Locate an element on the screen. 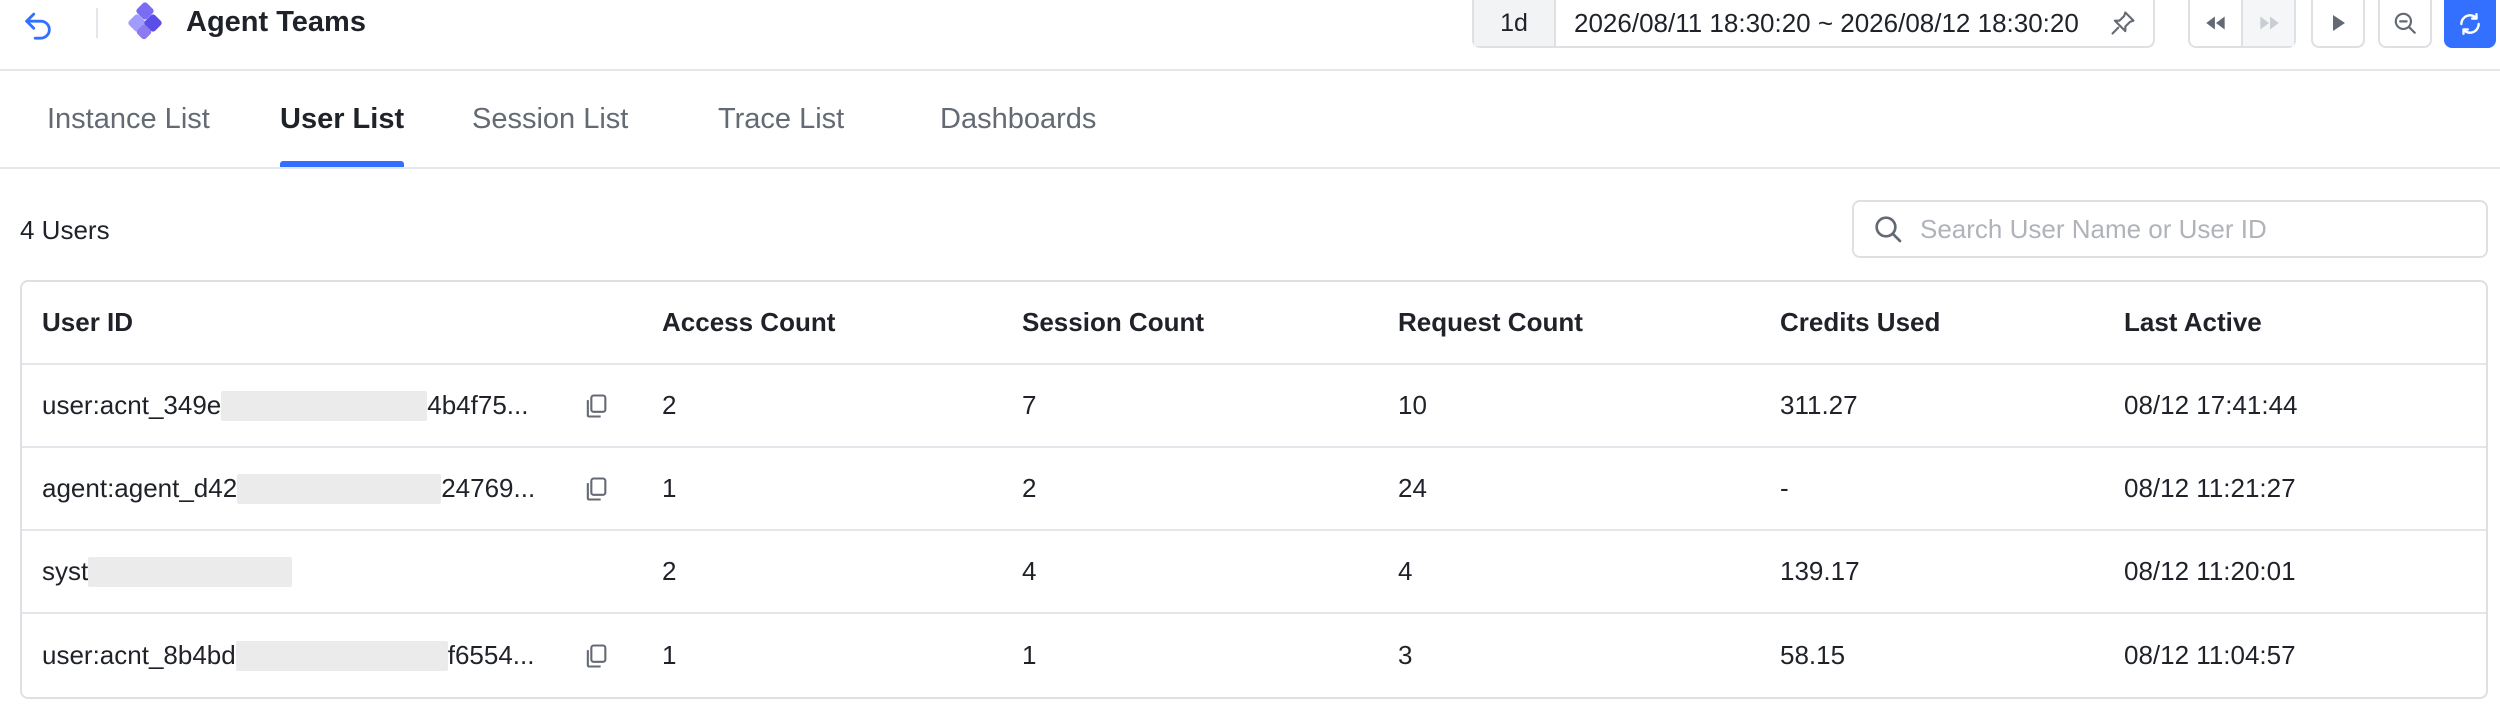  session-count-cell: 7 is located at coordinates (1029, 405).